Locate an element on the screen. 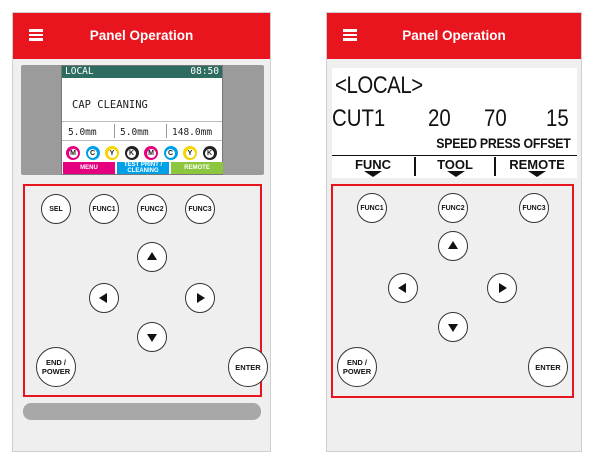 The height and width of the screenshot is (465, 591). lcd-parameter-labels: SPEED PRESS OFFSET is located at coordinates (503, 143).